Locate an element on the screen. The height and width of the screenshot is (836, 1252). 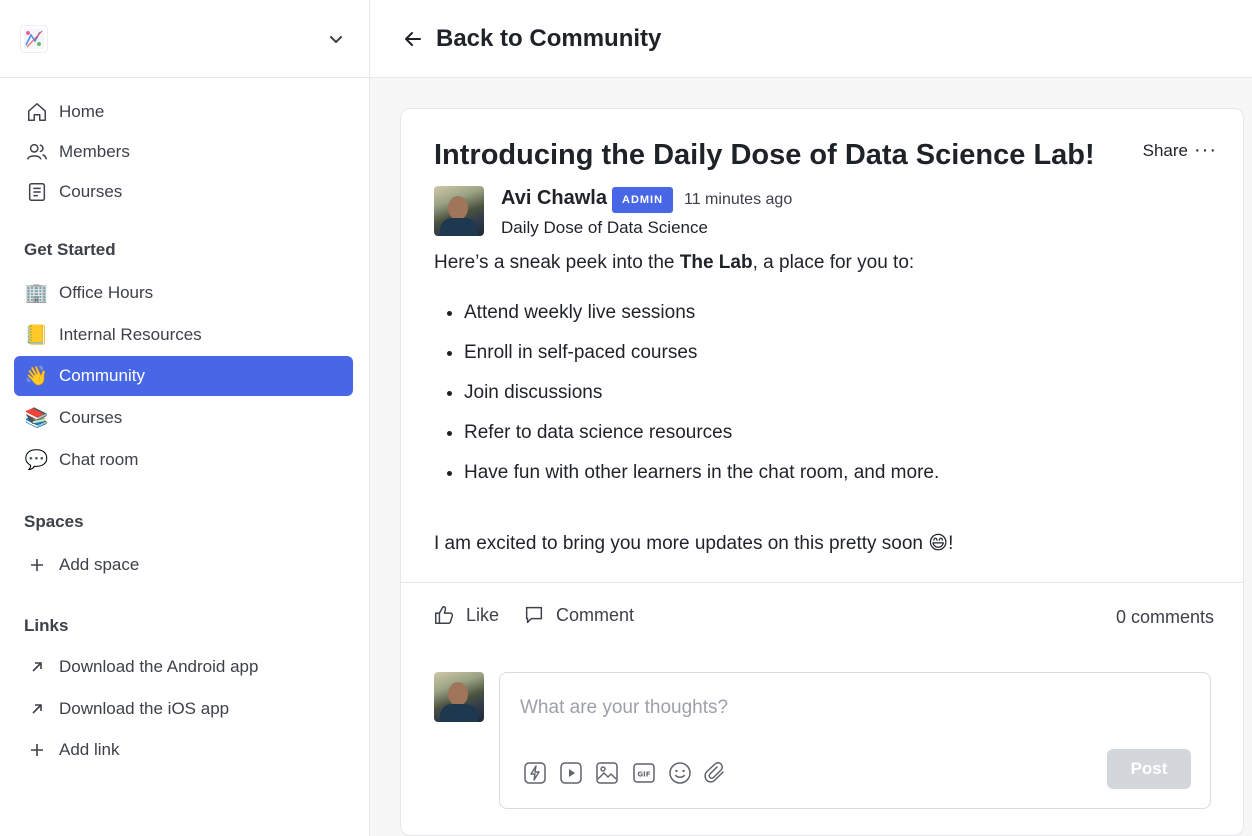
current-user-avatar is located at coordinates (459, 697).